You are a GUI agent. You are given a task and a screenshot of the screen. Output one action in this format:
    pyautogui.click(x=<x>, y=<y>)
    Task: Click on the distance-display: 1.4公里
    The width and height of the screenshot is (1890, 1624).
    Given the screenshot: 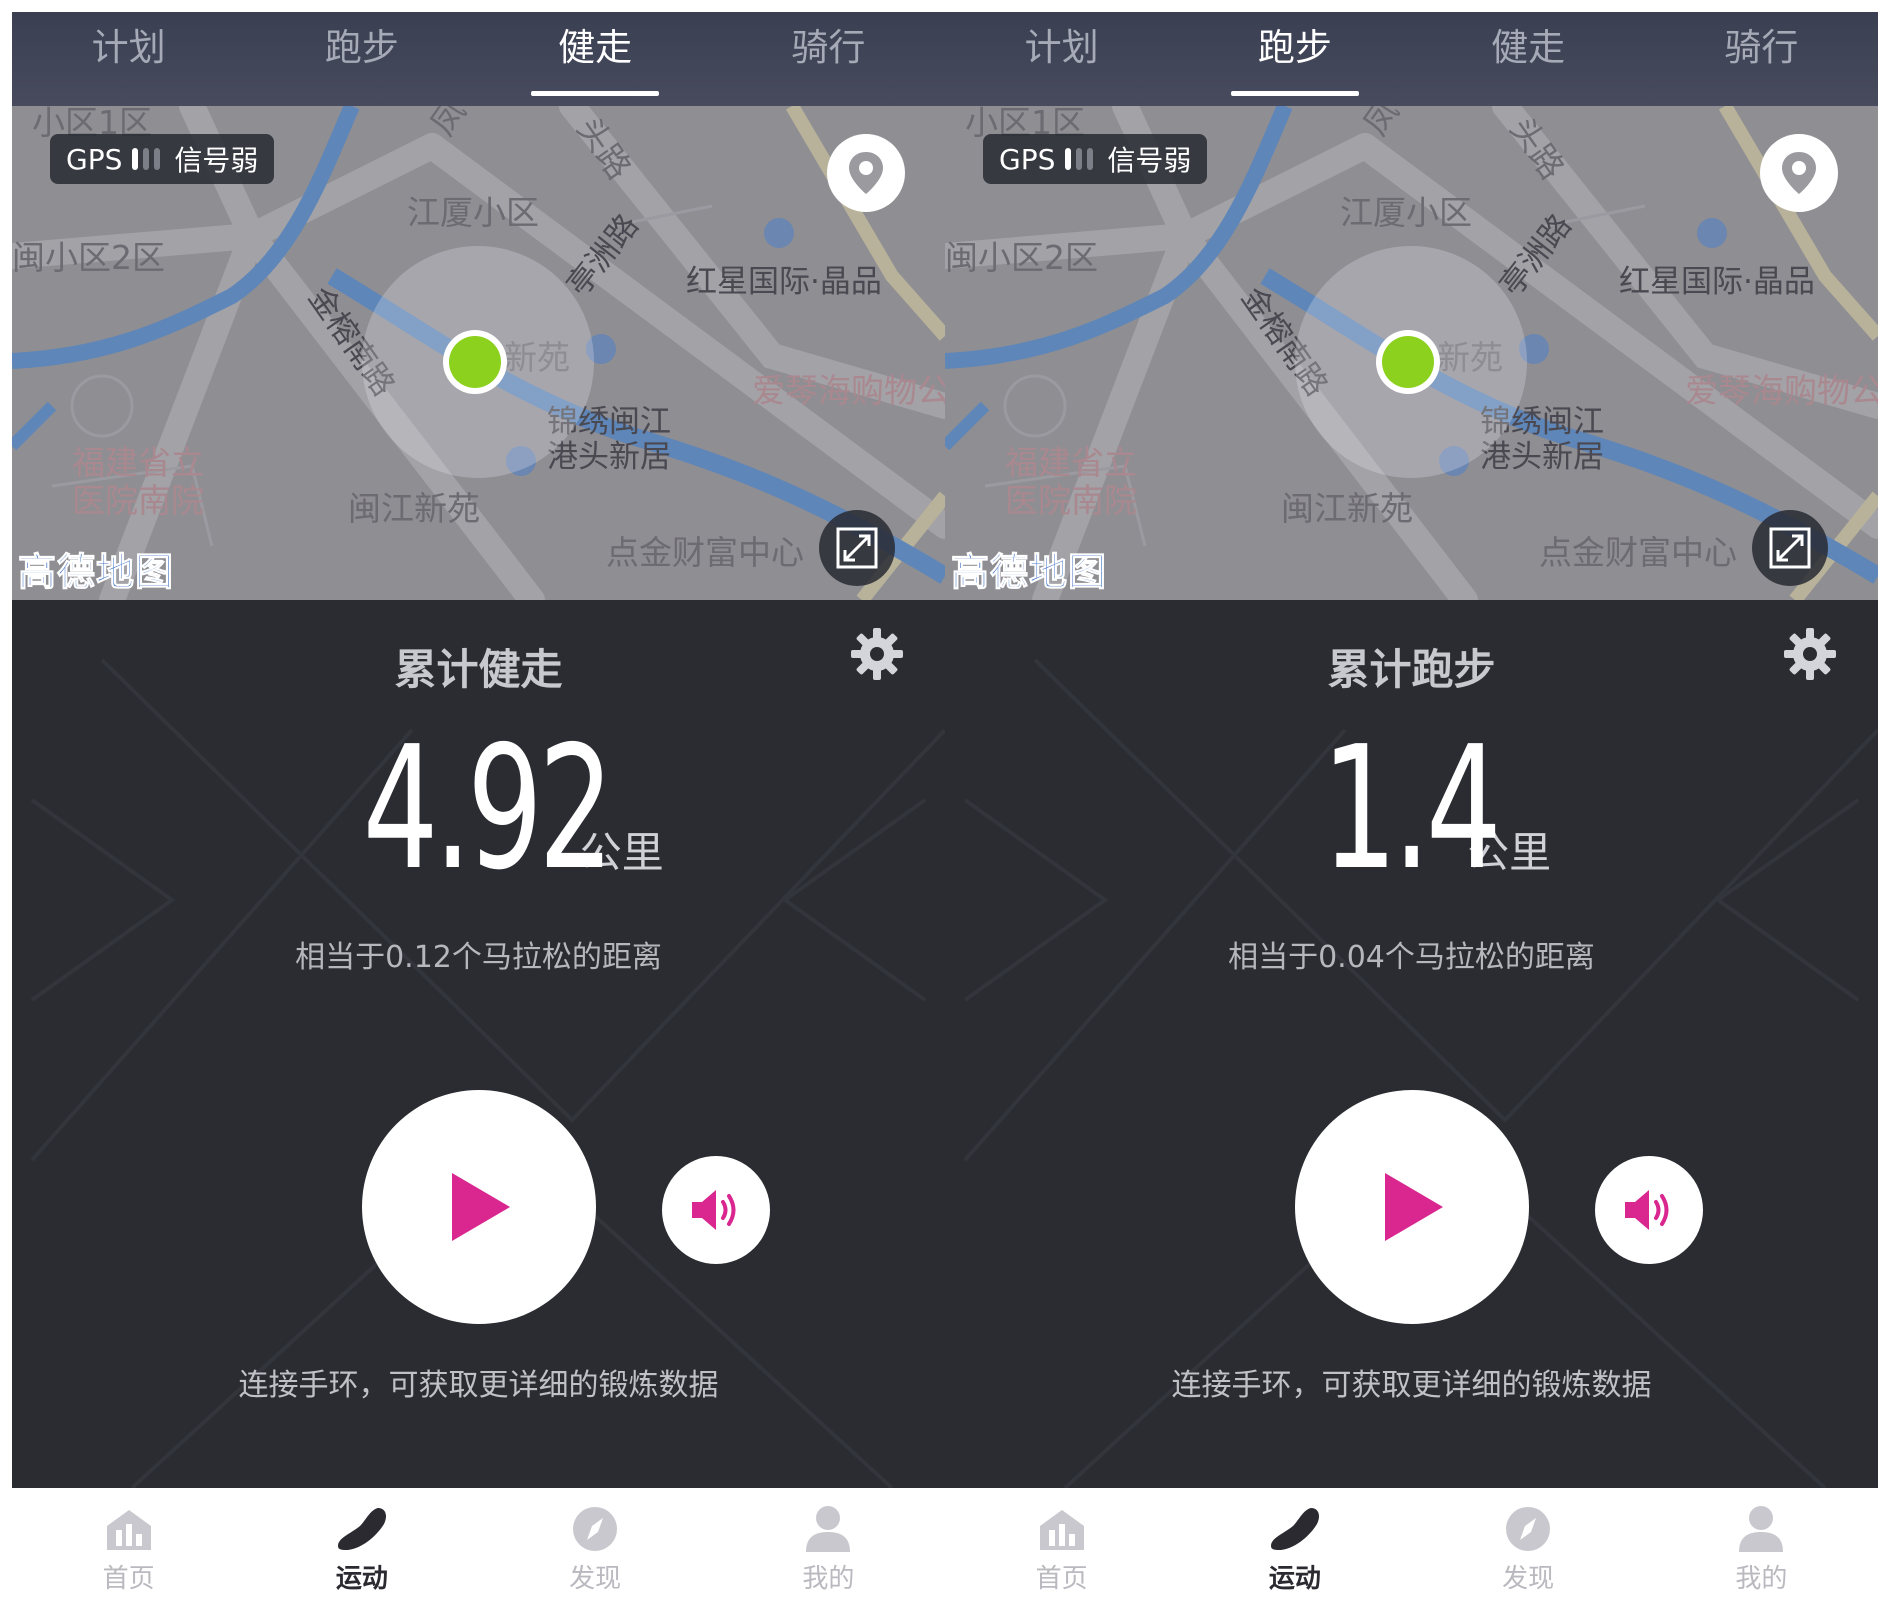 What is the action you would take?
    pyautogui.click(x=1411, y=809)
    